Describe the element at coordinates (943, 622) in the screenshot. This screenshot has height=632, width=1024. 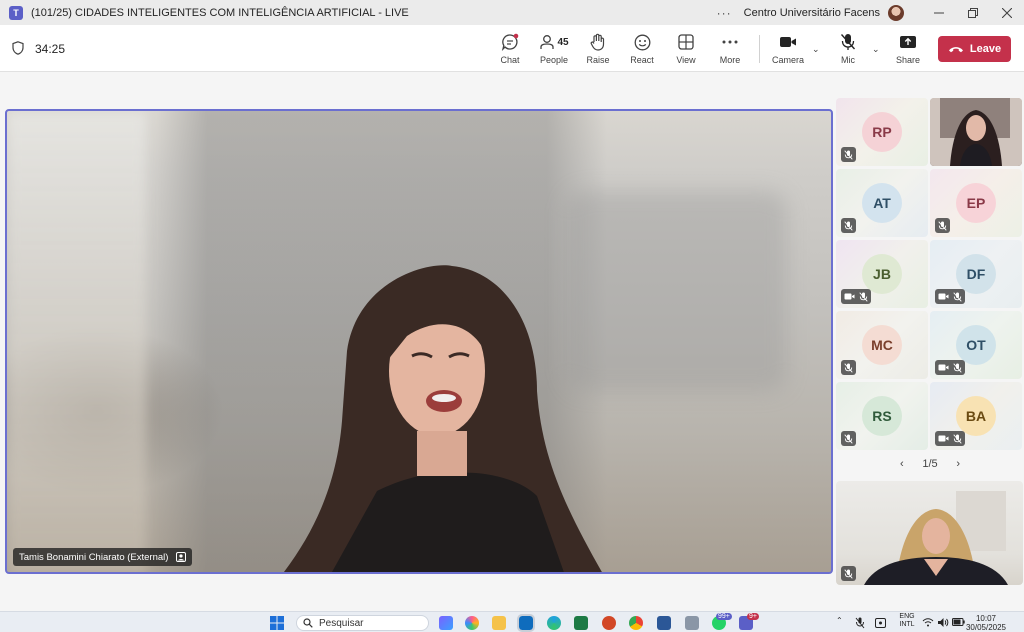
I see `volume-icon` at that location.